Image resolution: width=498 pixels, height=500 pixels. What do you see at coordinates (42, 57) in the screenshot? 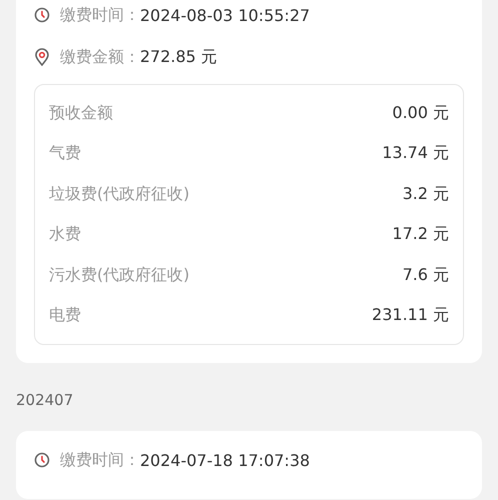
I see `location-pin-icon` at bounding box center [42, 57].